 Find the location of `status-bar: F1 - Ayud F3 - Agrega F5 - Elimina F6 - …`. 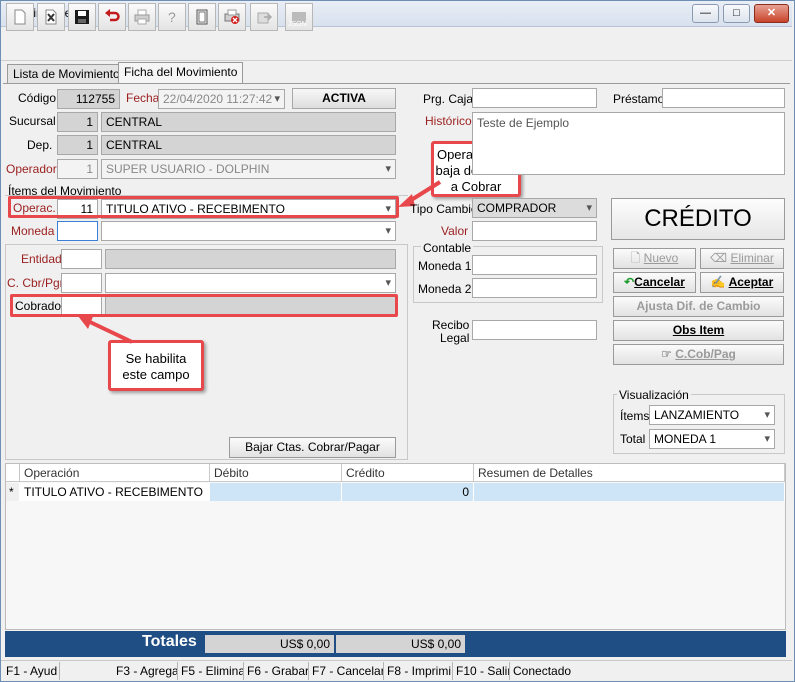

status-bar: F1 - Ayud F3 - Agrega F5 - Elimina F6 - … is located at coordinates (396, 670).